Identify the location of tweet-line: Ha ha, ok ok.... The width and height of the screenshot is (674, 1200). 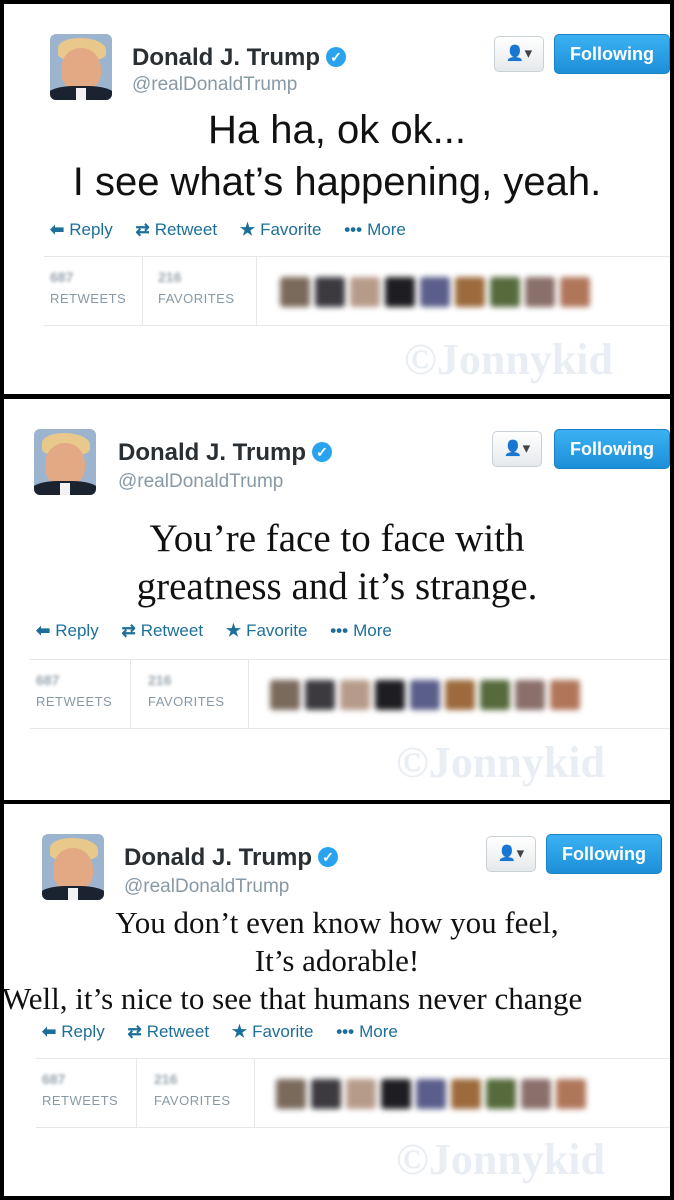
(337, 130).